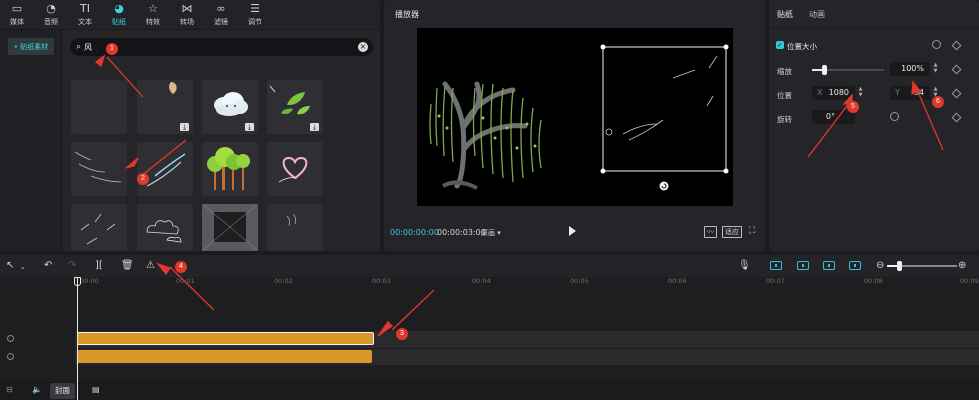  I want to click on track-toggle-icon: ⊟, so click(9, 389).